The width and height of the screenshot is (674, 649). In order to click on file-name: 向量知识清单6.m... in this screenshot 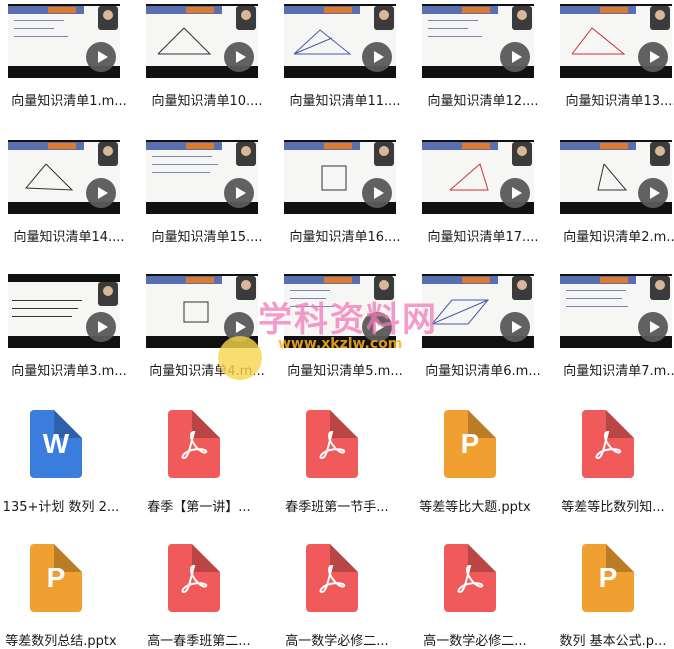, I will do `click(483, 371)`.